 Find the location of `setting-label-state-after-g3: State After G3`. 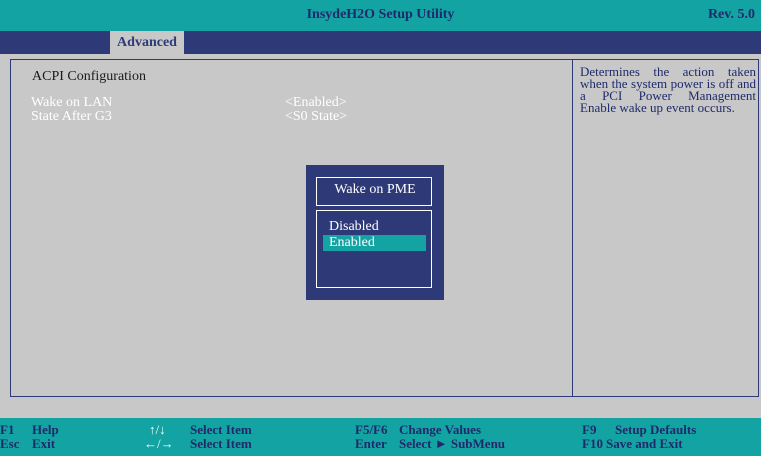

setting-label-state-after-g3: State After G3 is located at coordinates (71, 117).